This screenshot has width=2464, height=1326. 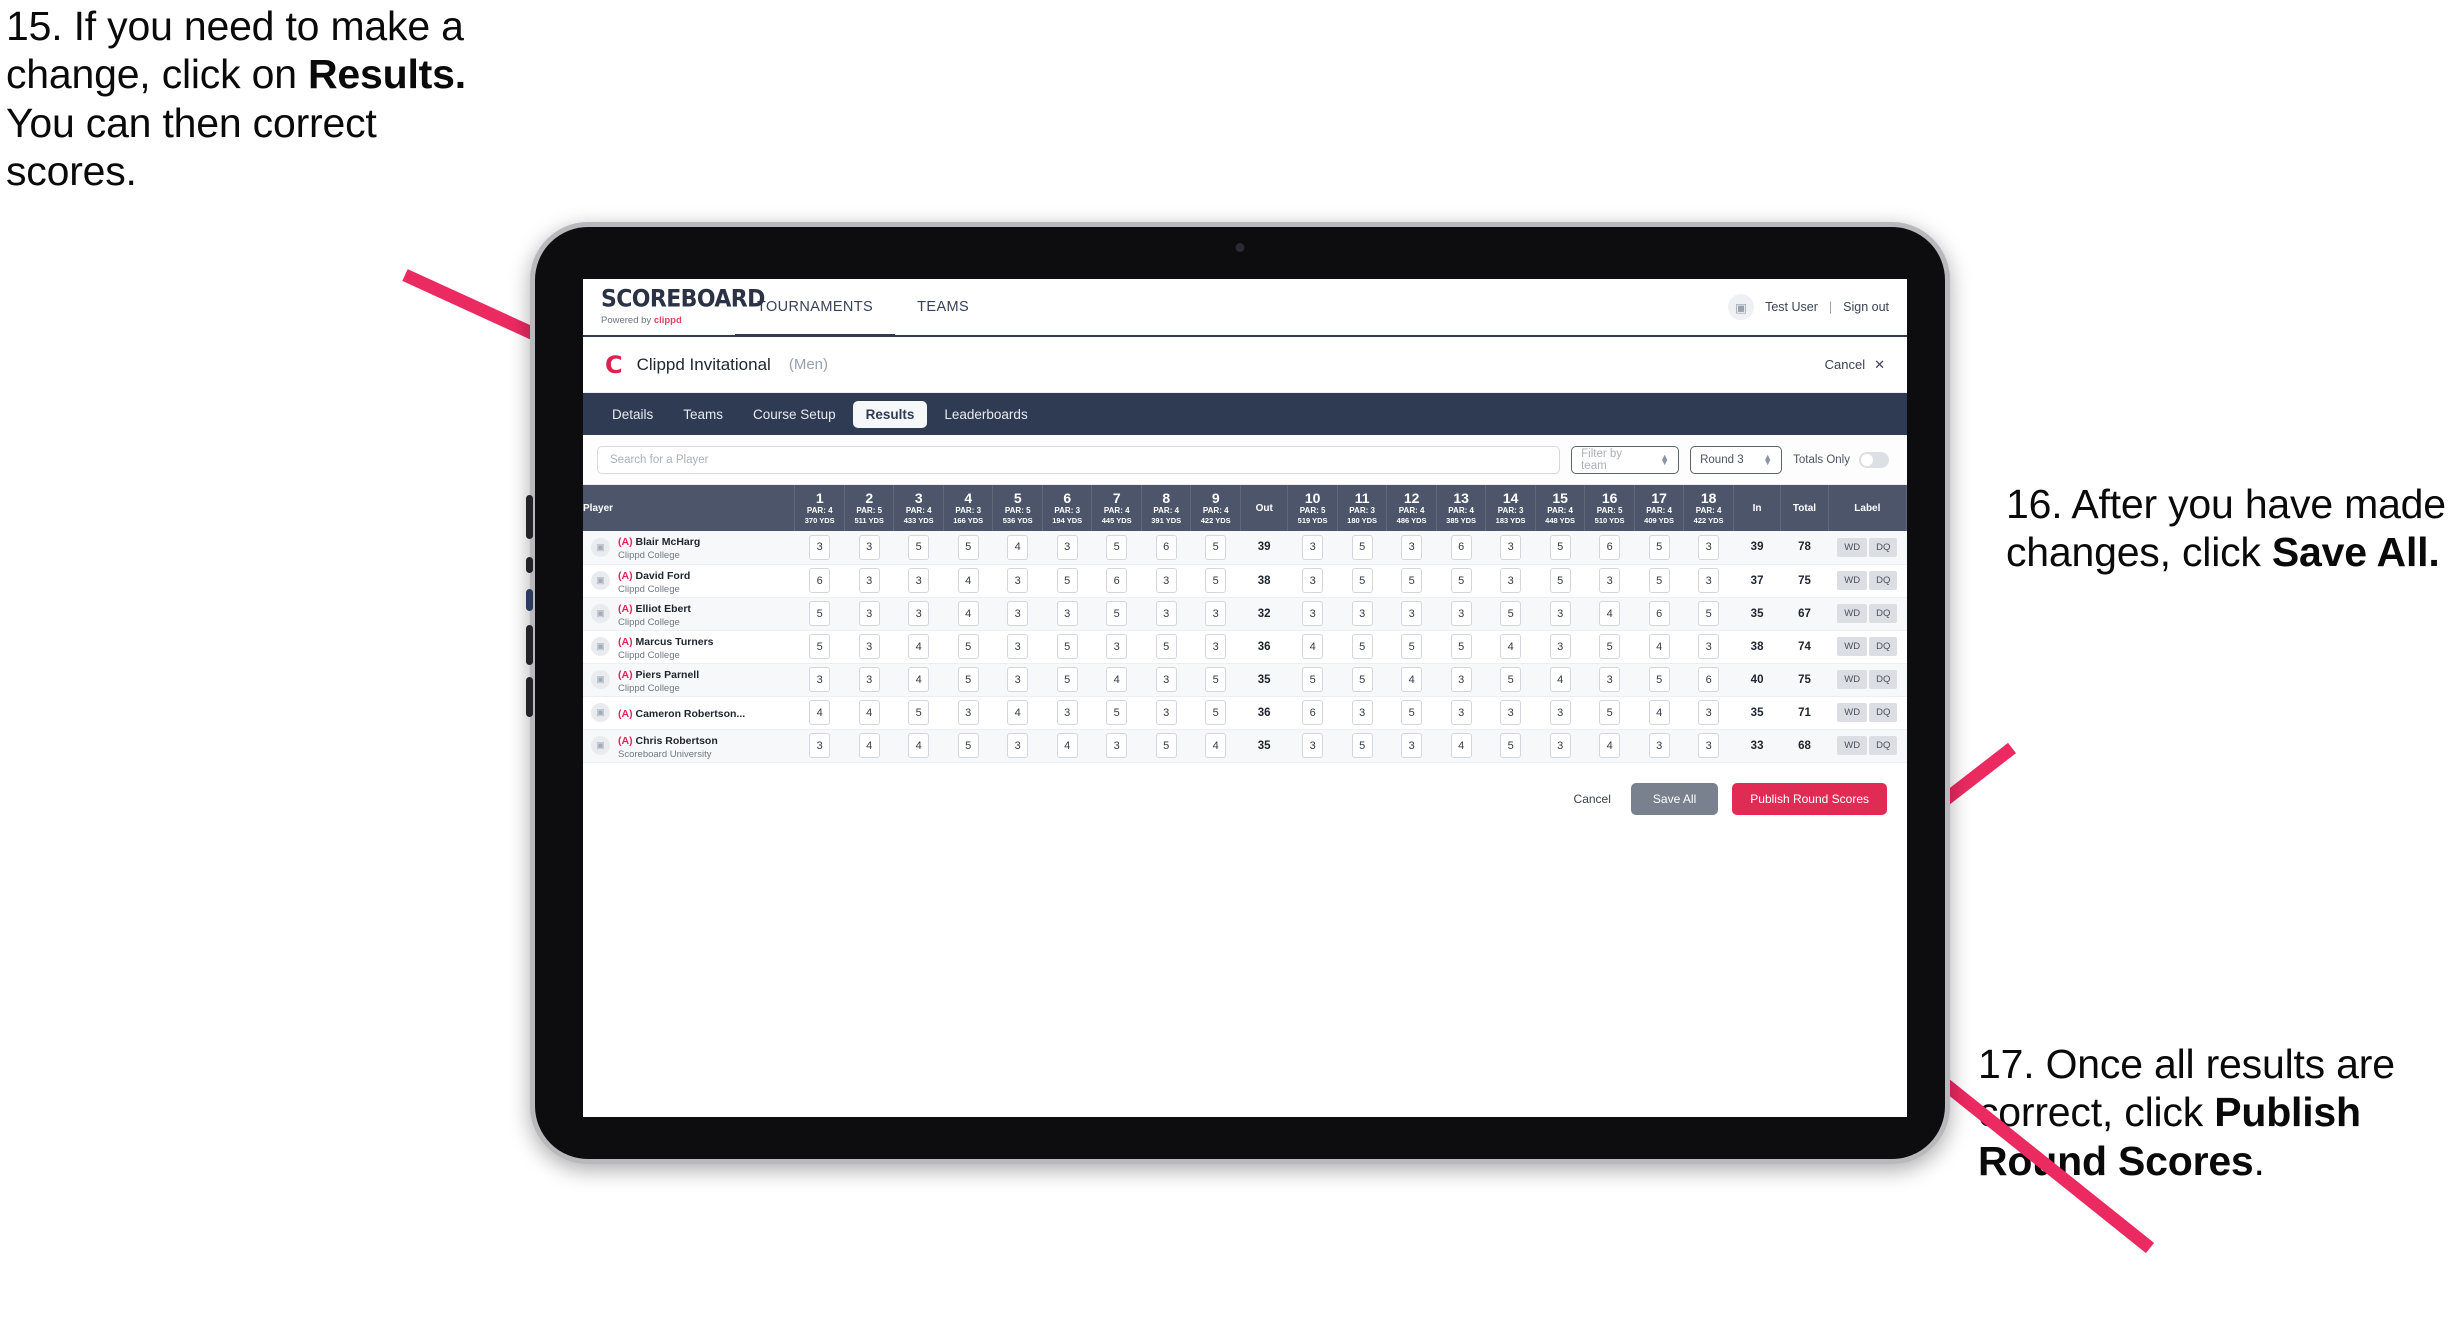 I want to click on tab-details: Details, so click(x=632, y=414).